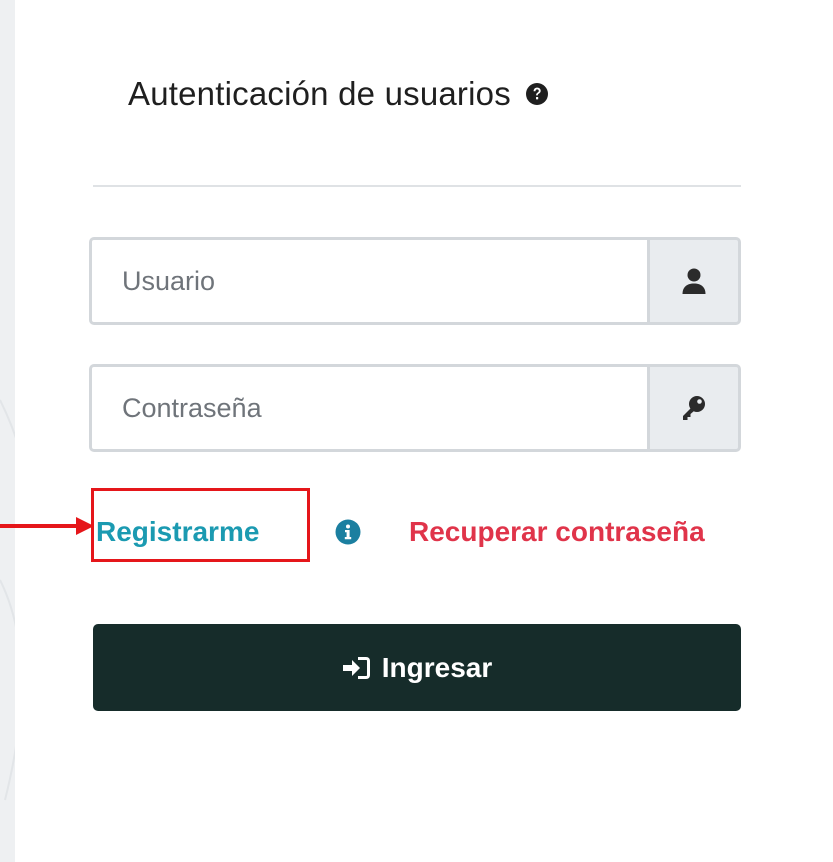  I want to click on username-input, so click(368, 281).